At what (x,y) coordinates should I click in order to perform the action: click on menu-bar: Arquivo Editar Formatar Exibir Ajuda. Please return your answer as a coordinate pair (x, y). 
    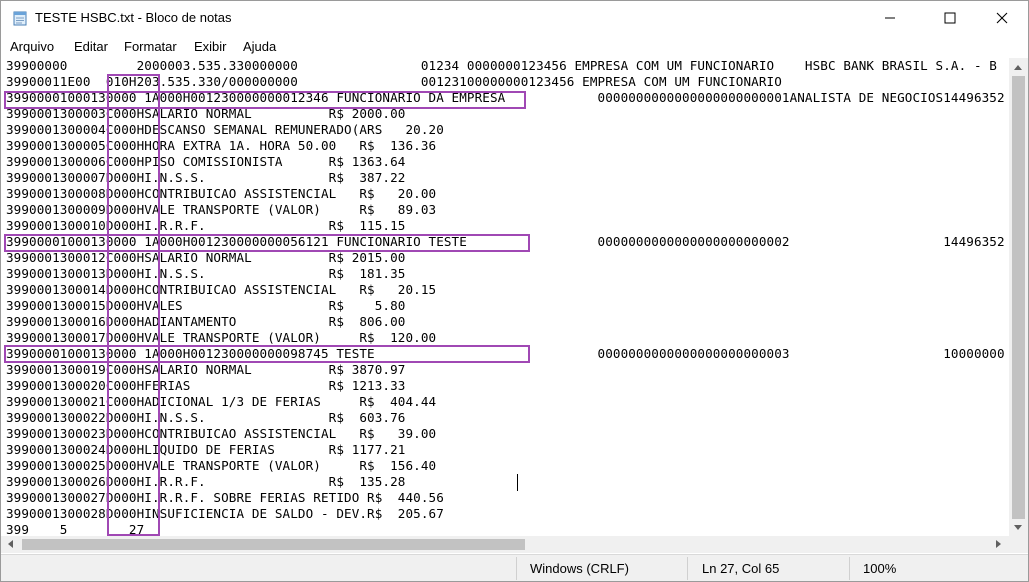
    Looking at the image, I should click on (514, 47).